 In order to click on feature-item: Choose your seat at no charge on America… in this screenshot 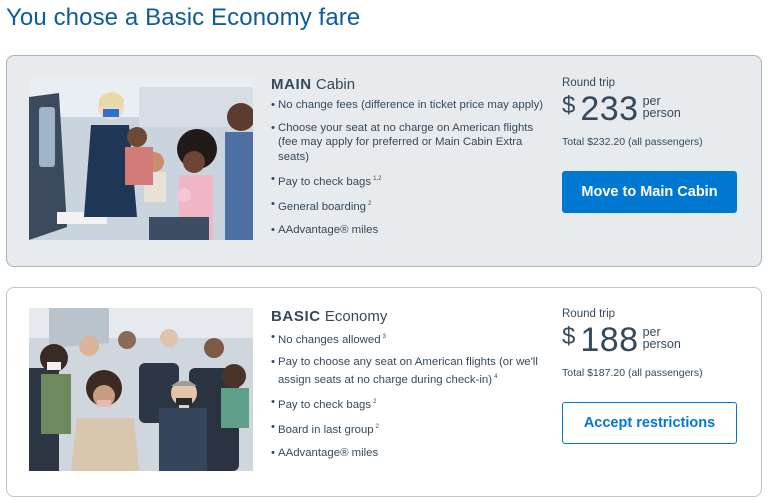, I will do `click(411, 143)`.